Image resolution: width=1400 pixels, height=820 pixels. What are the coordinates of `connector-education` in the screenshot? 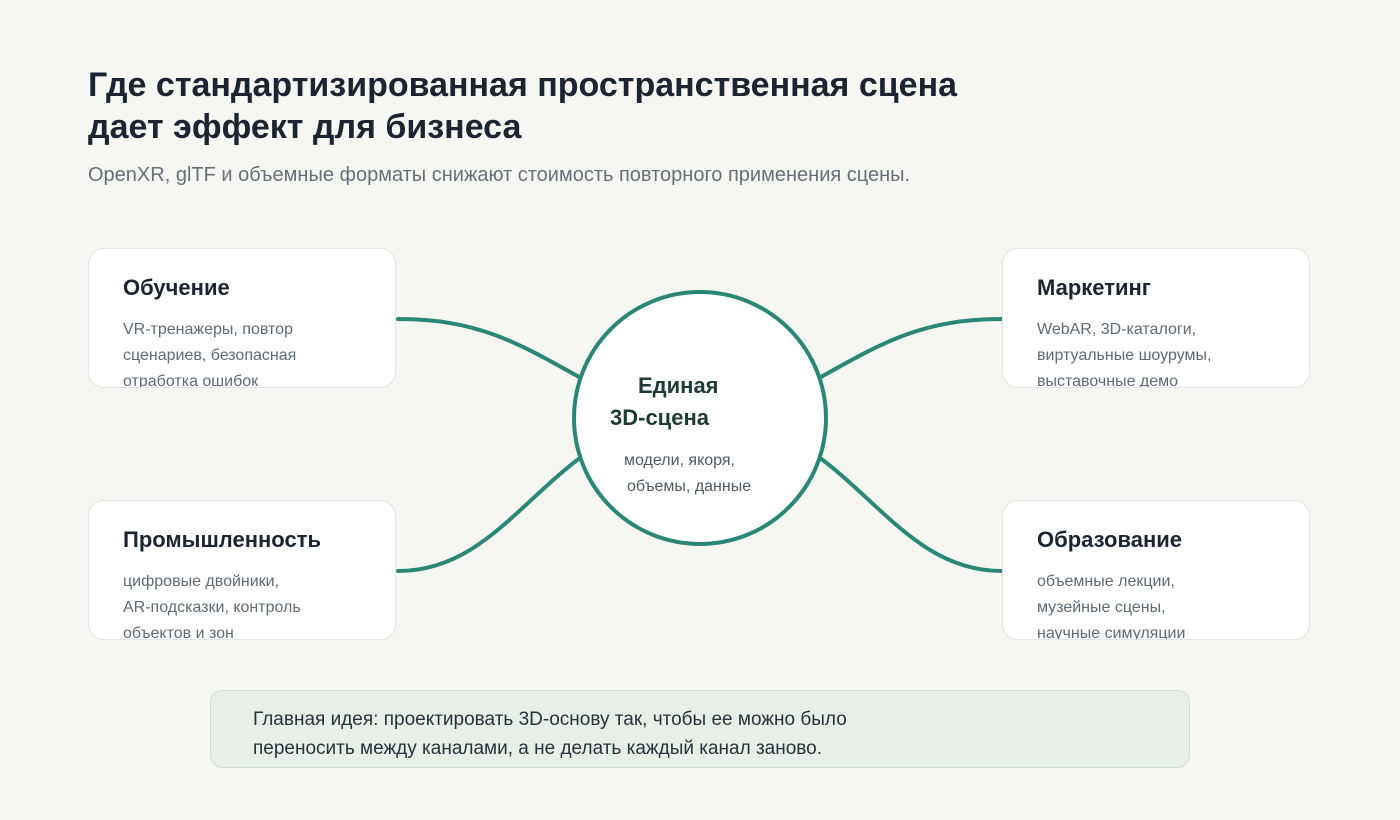 It's located at (907, 511).